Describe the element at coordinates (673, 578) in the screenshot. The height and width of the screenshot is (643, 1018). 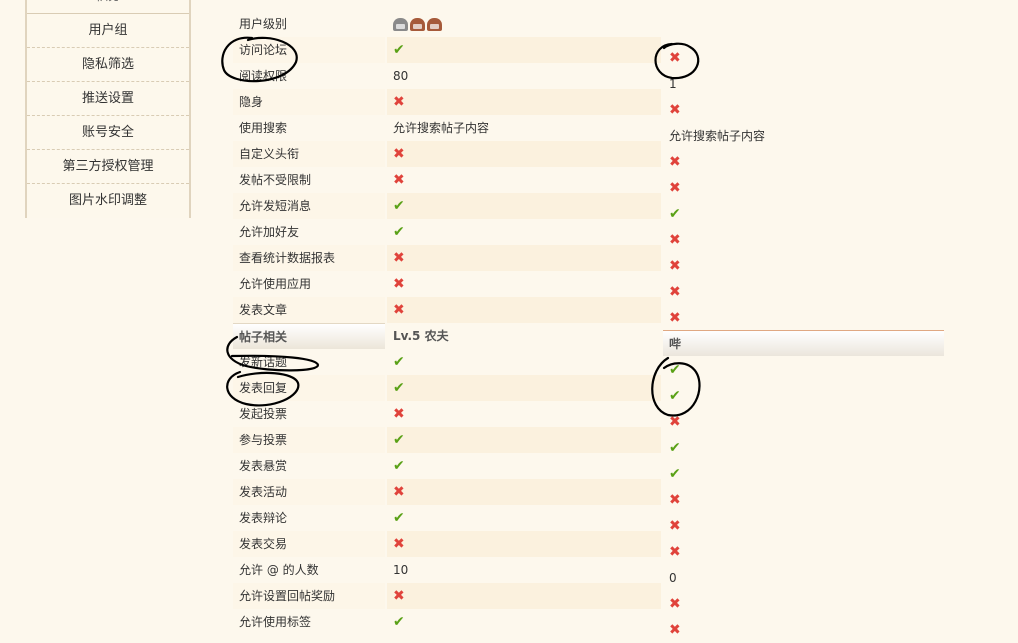
I see `compare-group-value: 0` at that location.